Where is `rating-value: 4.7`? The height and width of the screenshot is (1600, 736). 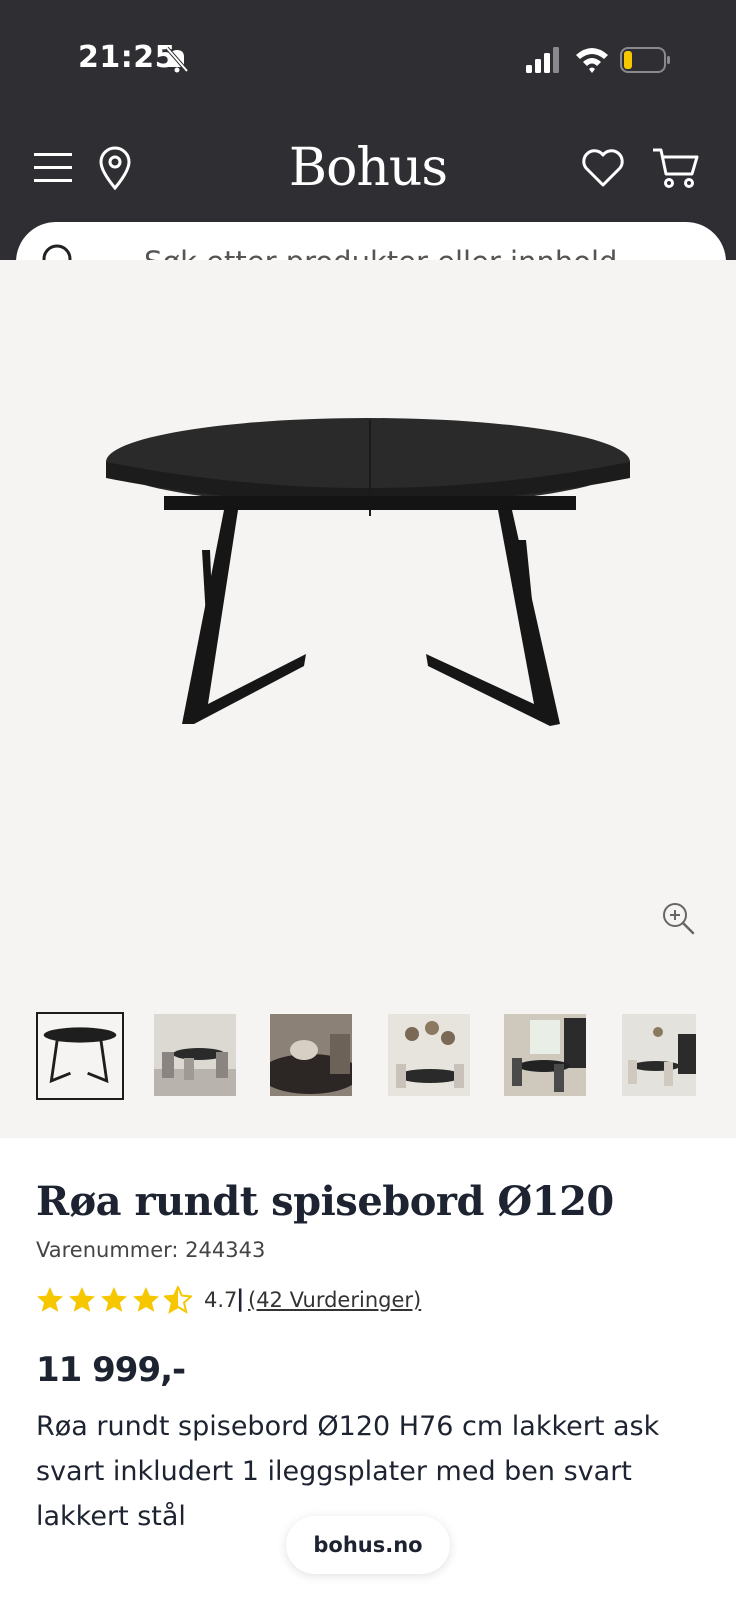 rating-value: 4.7 is located at coordinates (221, 1300).